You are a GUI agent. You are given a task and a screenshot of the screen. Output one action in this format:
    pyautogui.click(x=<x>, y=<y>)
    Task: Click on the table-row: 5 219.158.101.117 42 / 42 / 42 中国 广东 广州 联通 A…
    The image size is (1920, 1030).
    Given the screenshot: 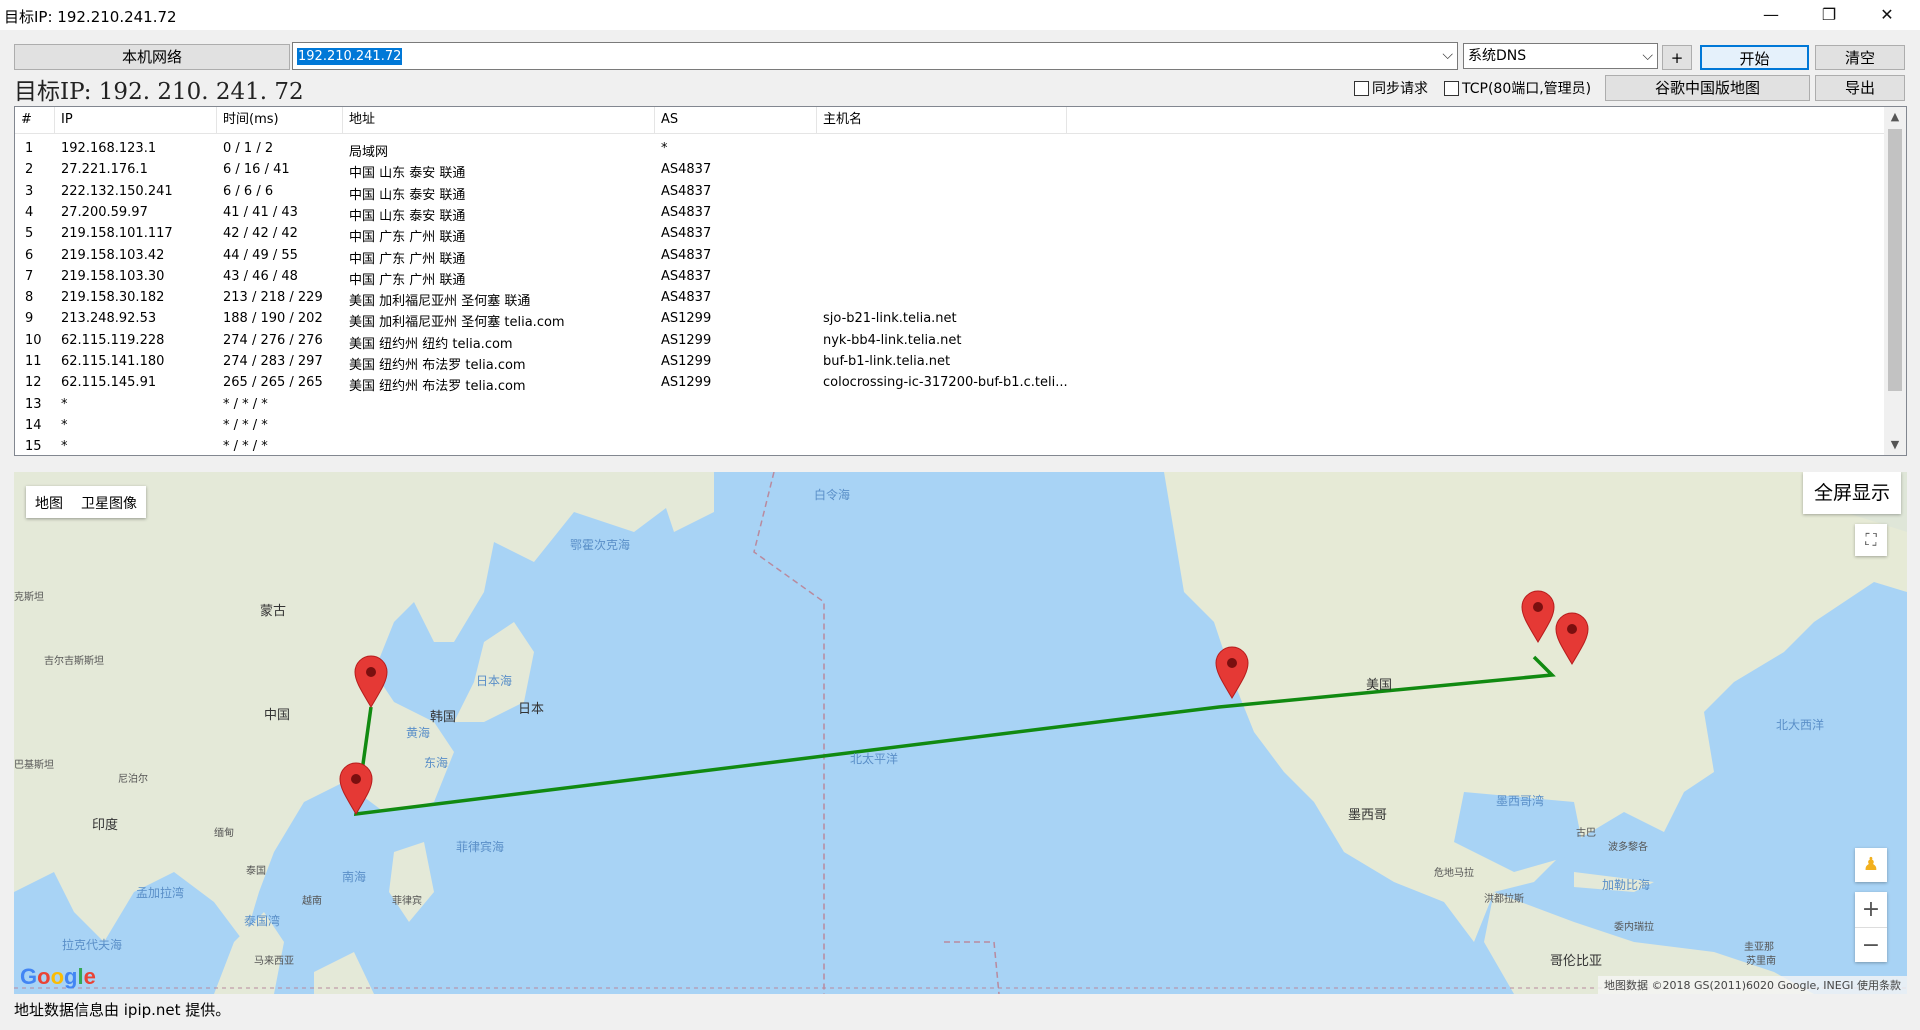 What is the action you would take?
    pyautogui.click(x=950, y=234)
    